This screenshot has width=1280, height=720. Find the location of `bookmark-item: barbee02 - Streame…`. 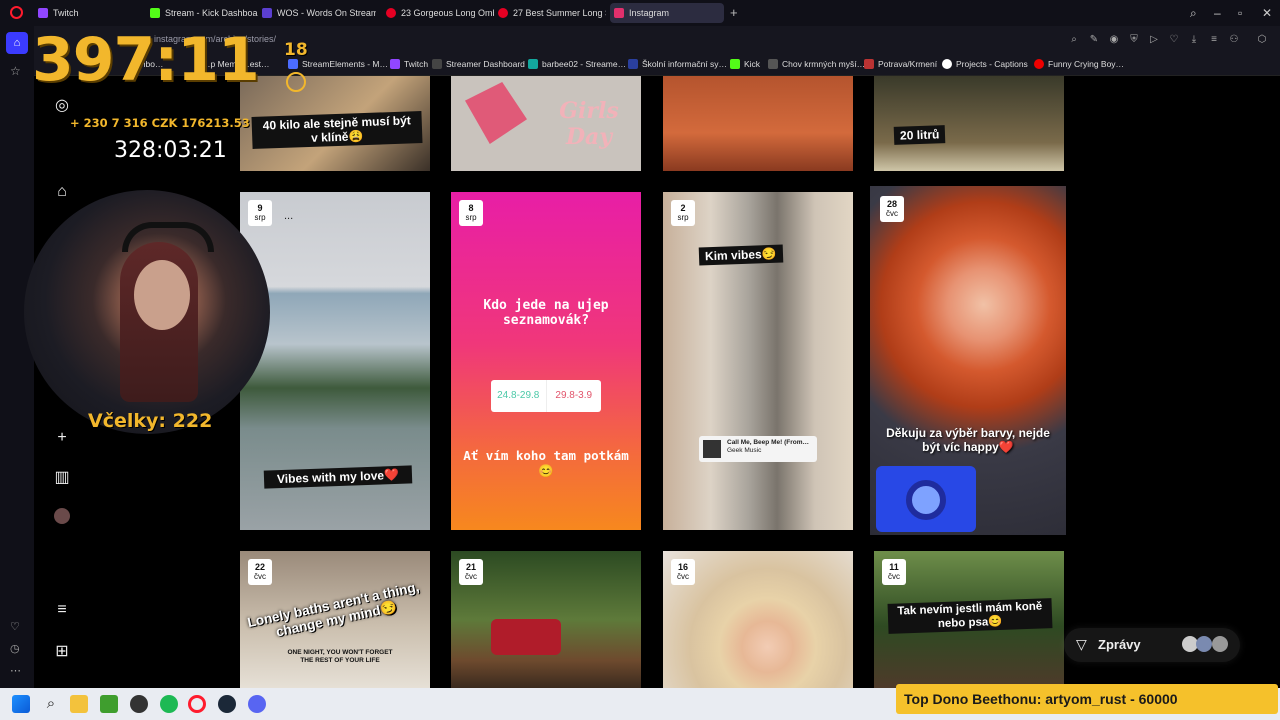

bookmark-item: barbee02 - Streame… is located at coordinates (577, 64).